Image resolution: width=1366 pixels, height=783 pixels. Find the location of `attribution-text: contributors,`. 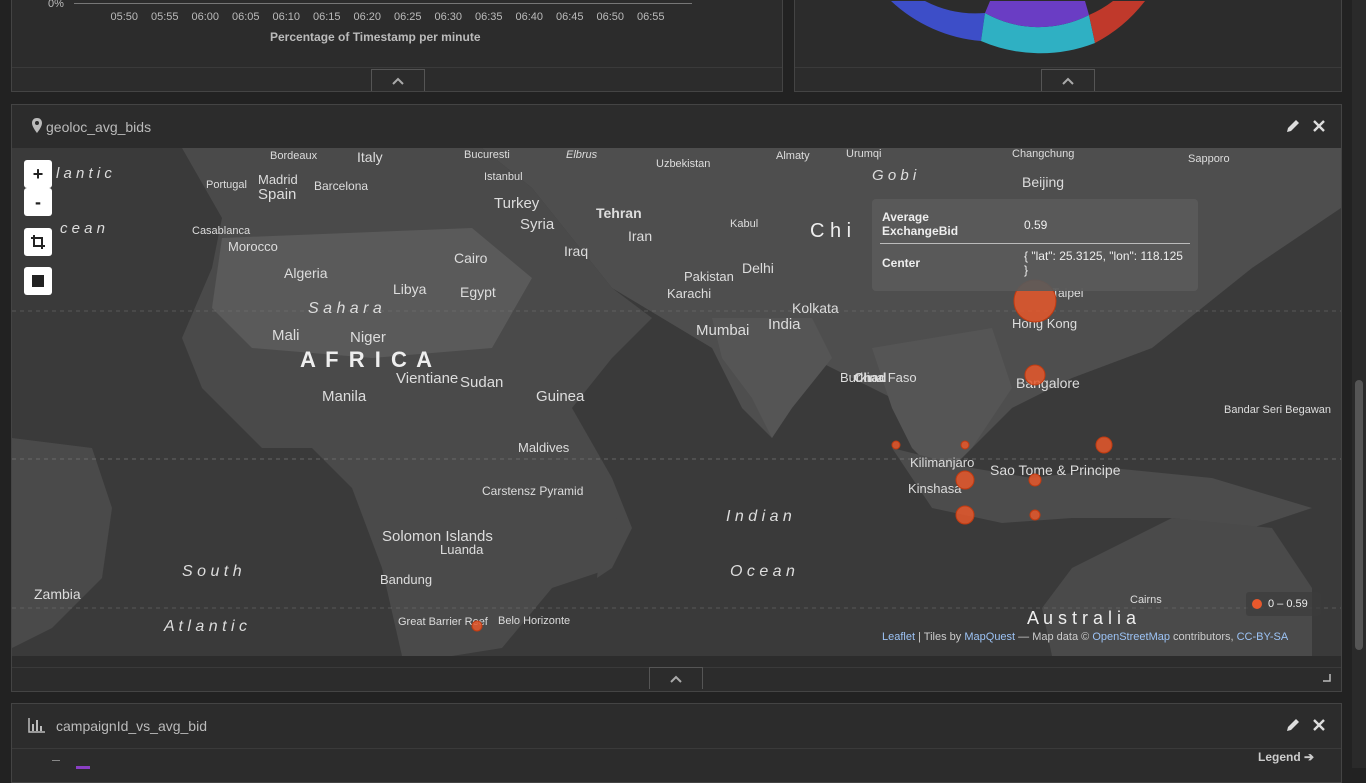

attribution-text: contributors, is located at coordinates (1203, 637).